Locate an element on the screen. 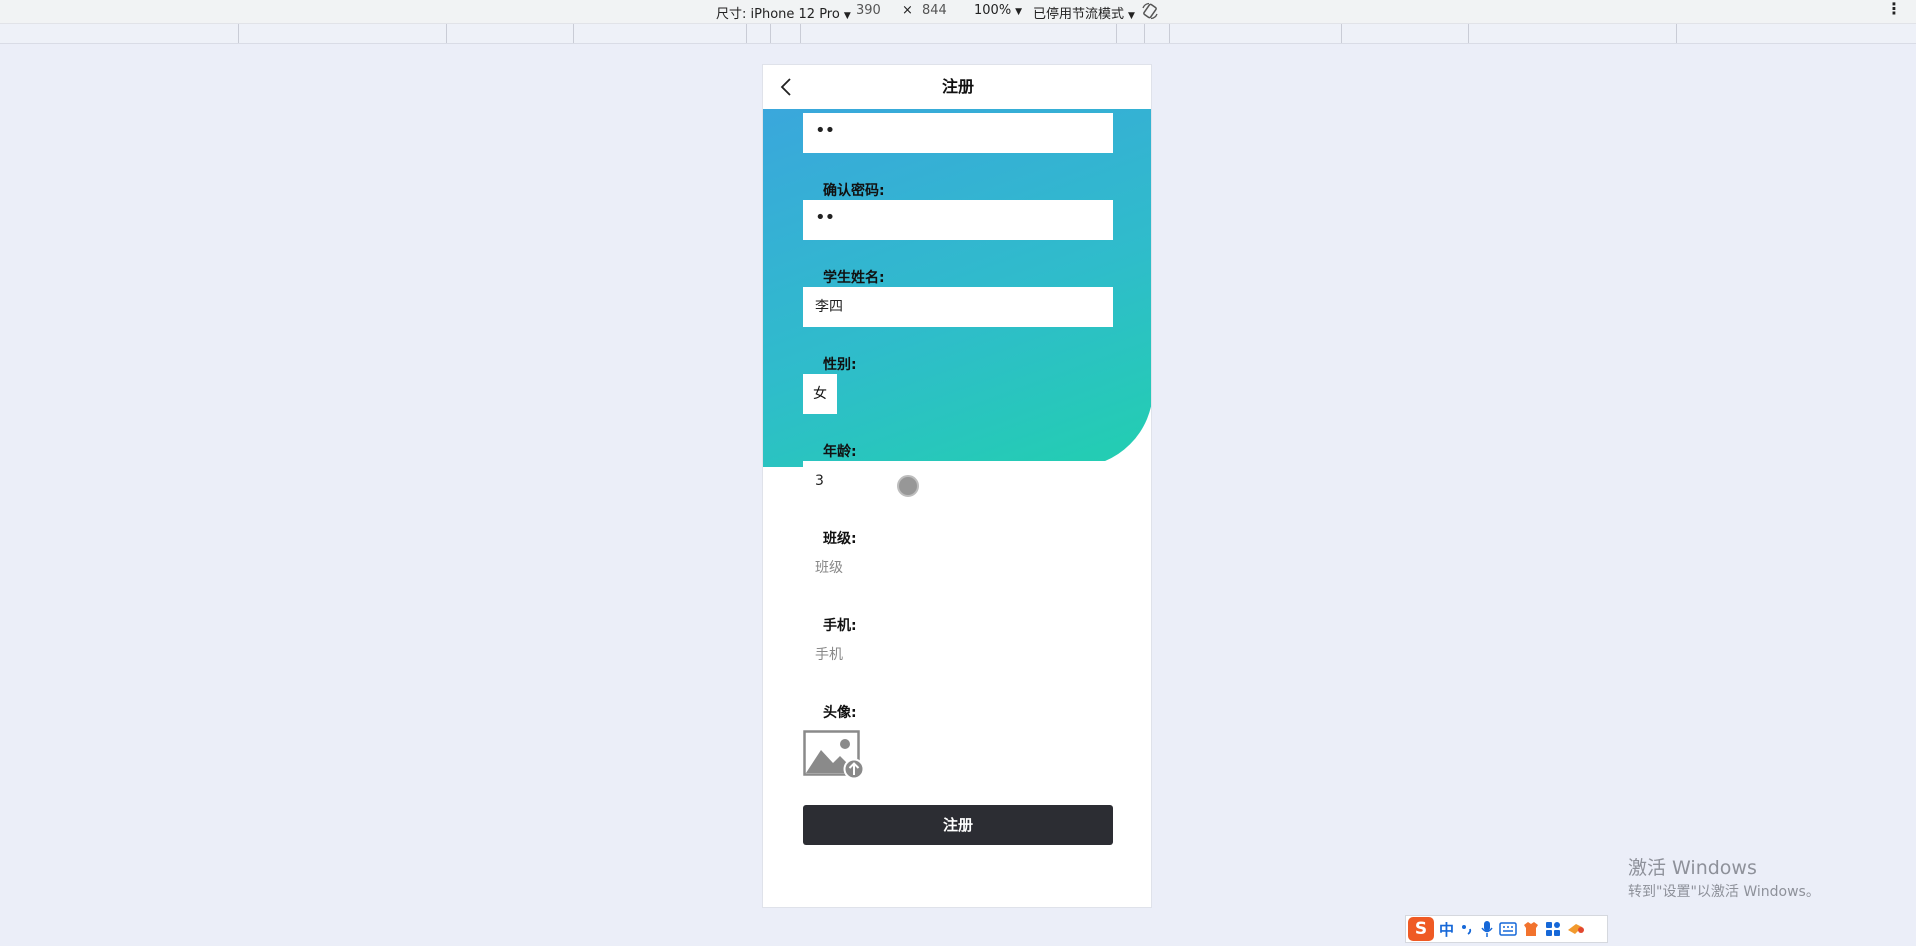  device-size-select: 尺寸: iPhone 12 Pro ▼ is located at coordinates (783, 12).